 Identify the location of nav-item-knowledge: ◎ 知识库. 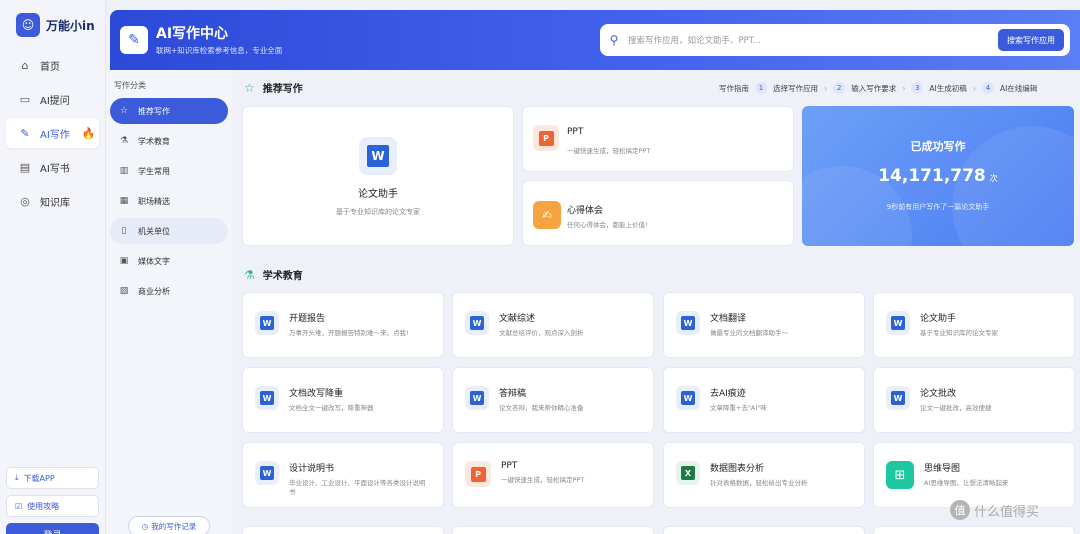
(52, 201).